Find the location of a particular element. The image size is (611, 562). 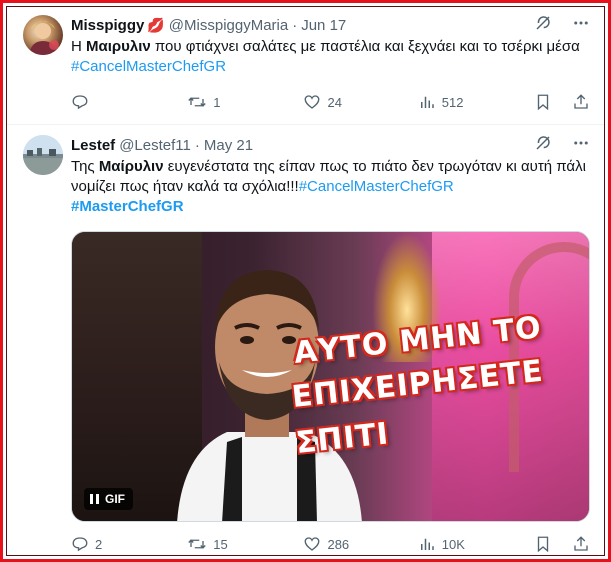

retweet-button: 15 is located at coordinates (245, 544).